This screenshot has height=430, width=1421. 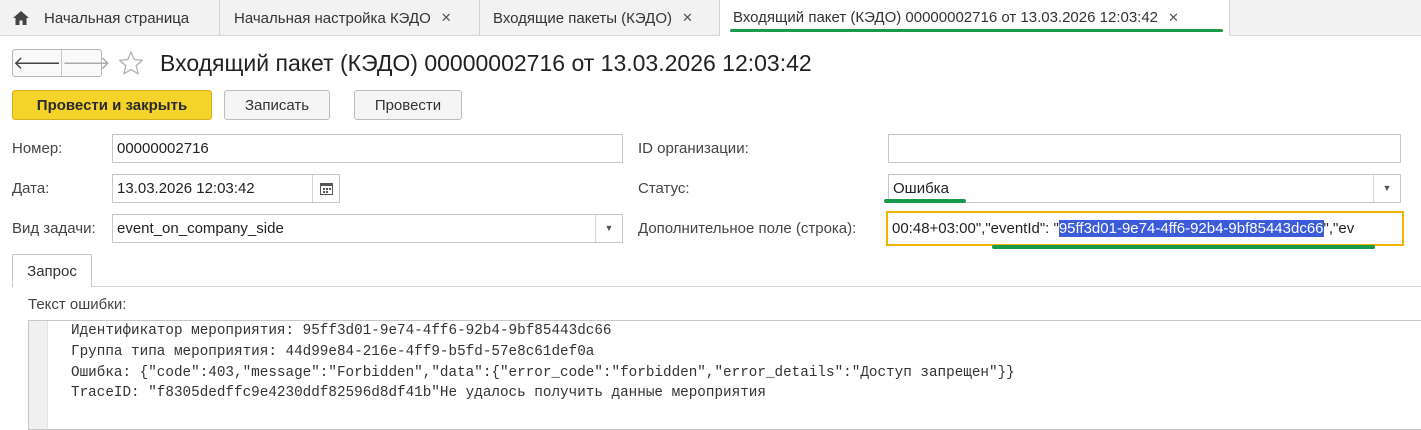 I want to click on status-label: Статус:, so click(x=664, y=188).